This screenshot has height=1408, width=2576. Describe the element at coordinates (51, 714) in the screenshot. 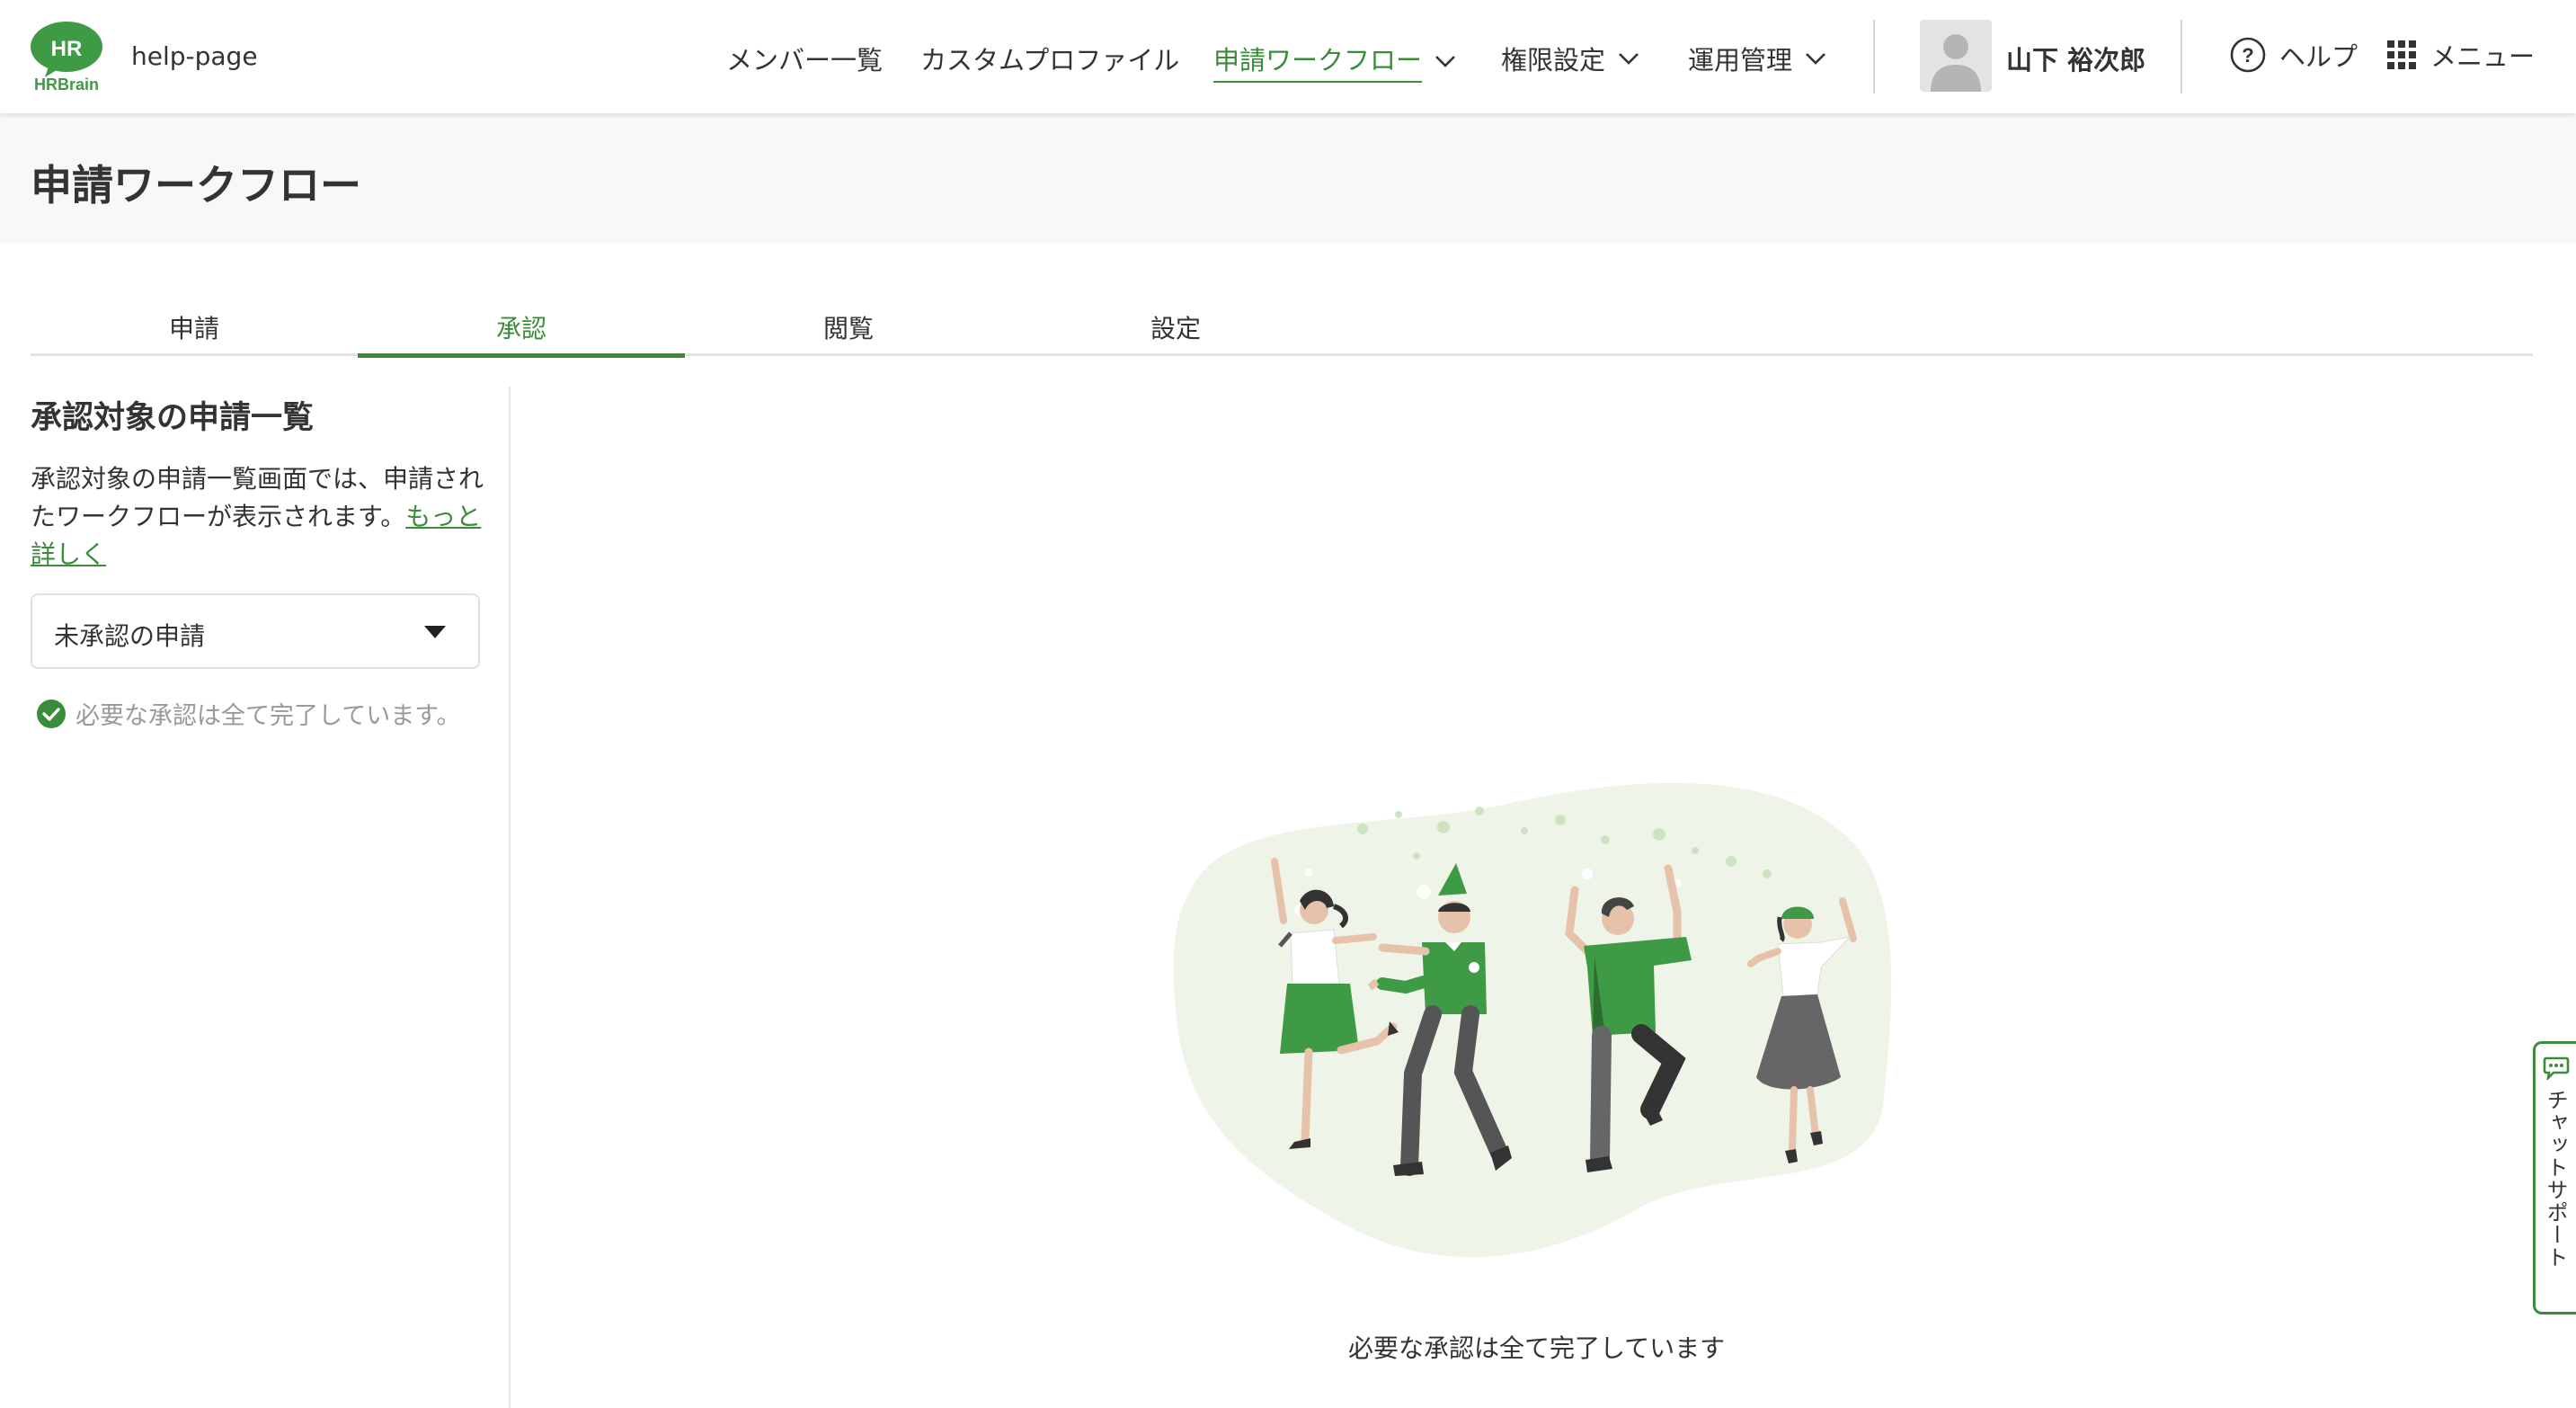

I see `check-circle-icon` at that location.